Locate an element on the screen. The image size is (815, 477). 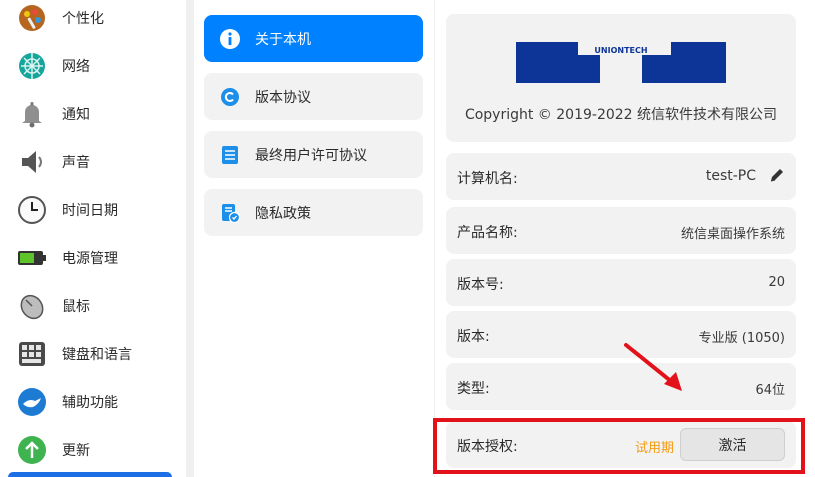
network-globe-icon is located at coordinates (32, 66).